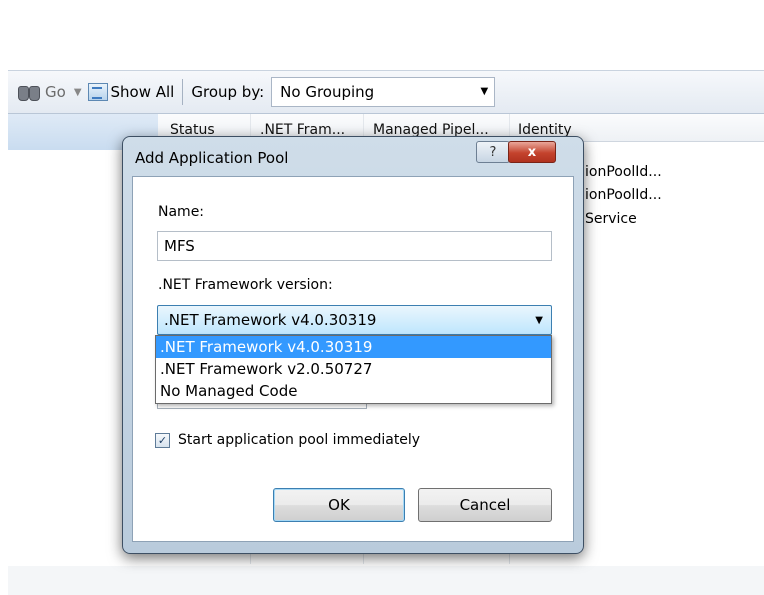  I want to click on framework-option: .NET Framework v4.0.30319, so click(353, 347).